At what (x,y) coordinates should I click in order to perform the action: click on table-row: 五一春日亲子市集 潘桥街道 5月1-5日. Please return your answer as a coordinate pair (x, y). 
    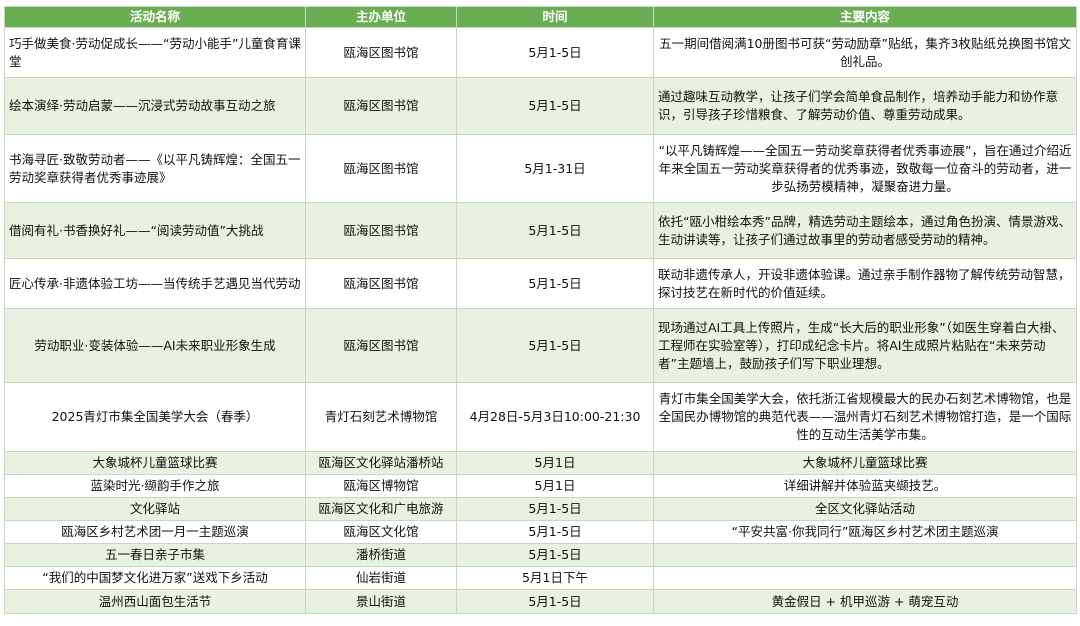
    Looking at the image, I should click on (540, 555).